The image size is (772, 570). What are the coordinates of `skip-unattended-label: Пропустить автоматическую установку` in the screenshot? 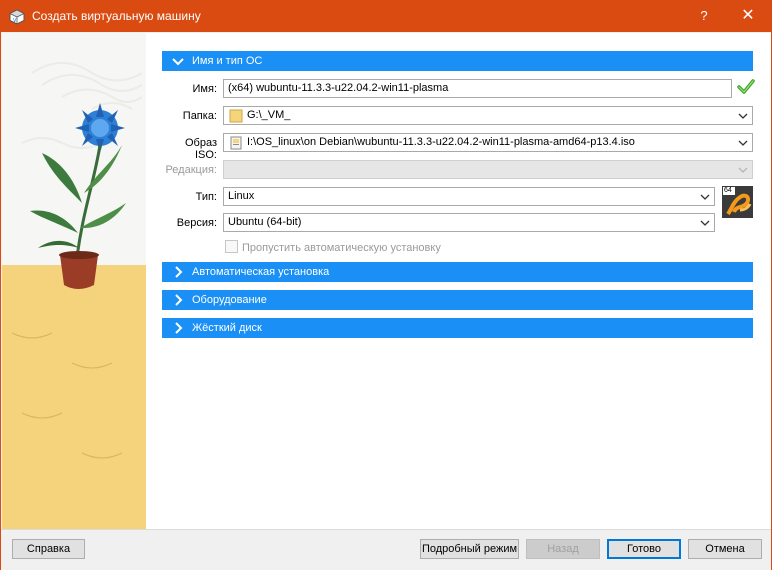 It's located at (341, 248).